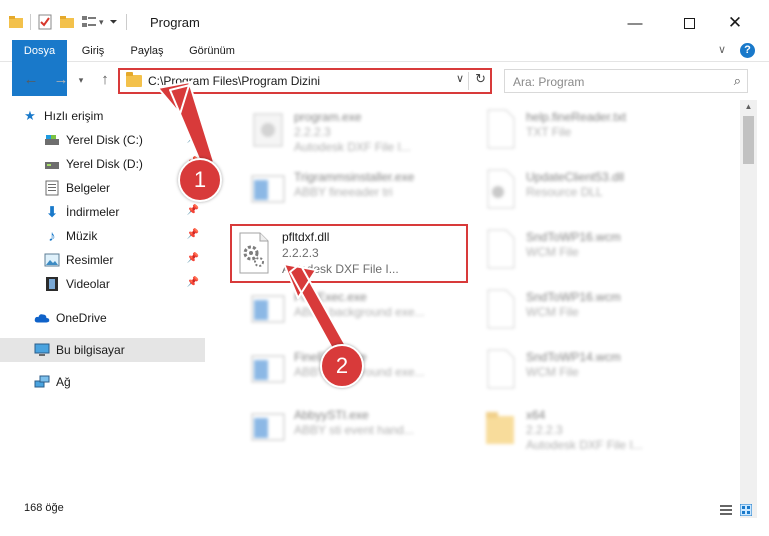  What do you see at coordinates (52, 188) in the screenshot?
I see `documents-icon` at bounding box center [52, 188].